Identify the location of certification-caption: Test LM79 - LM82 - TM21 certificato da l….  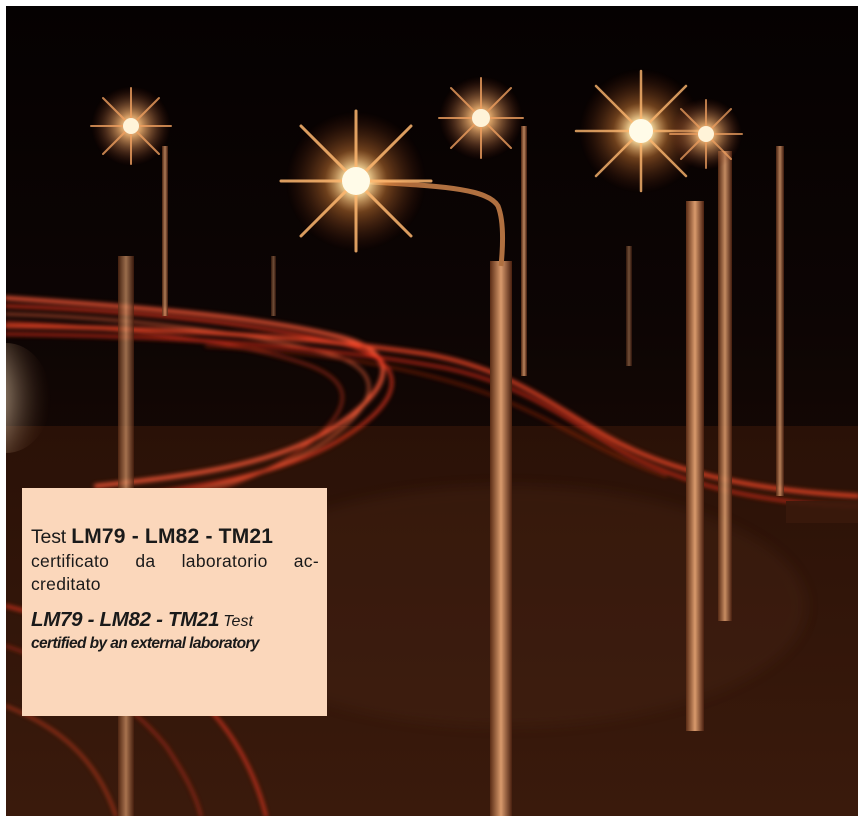
(174, 602).